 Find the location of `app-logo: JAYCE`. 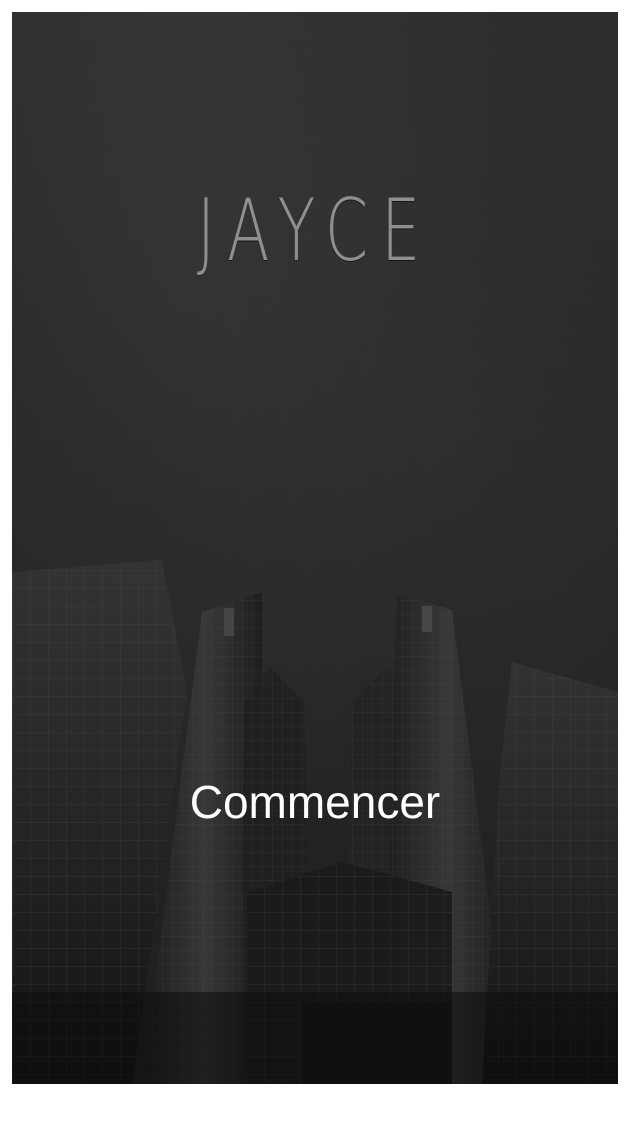

app-logo: JAYCE is located at coordinates (315, 231).